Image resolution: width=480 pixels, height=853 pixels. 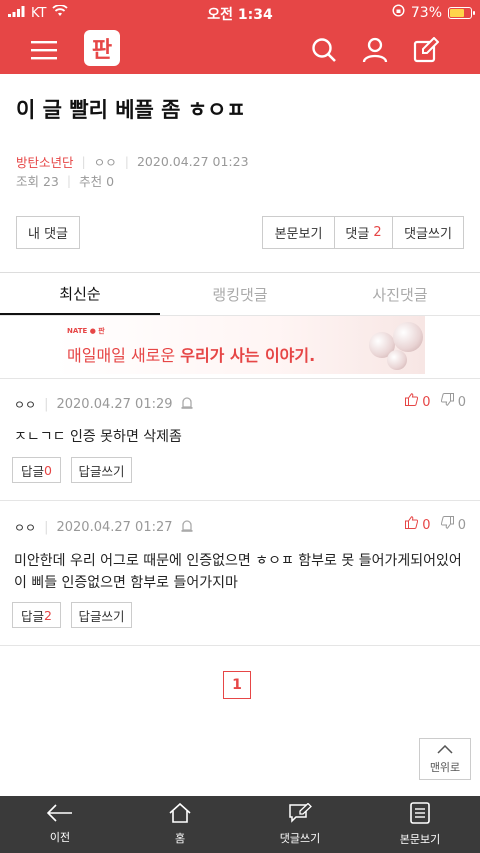 What do you see at coordinates (375, 50) in the screenshot?
I see `user-icon` at bounding box center [375, 50].